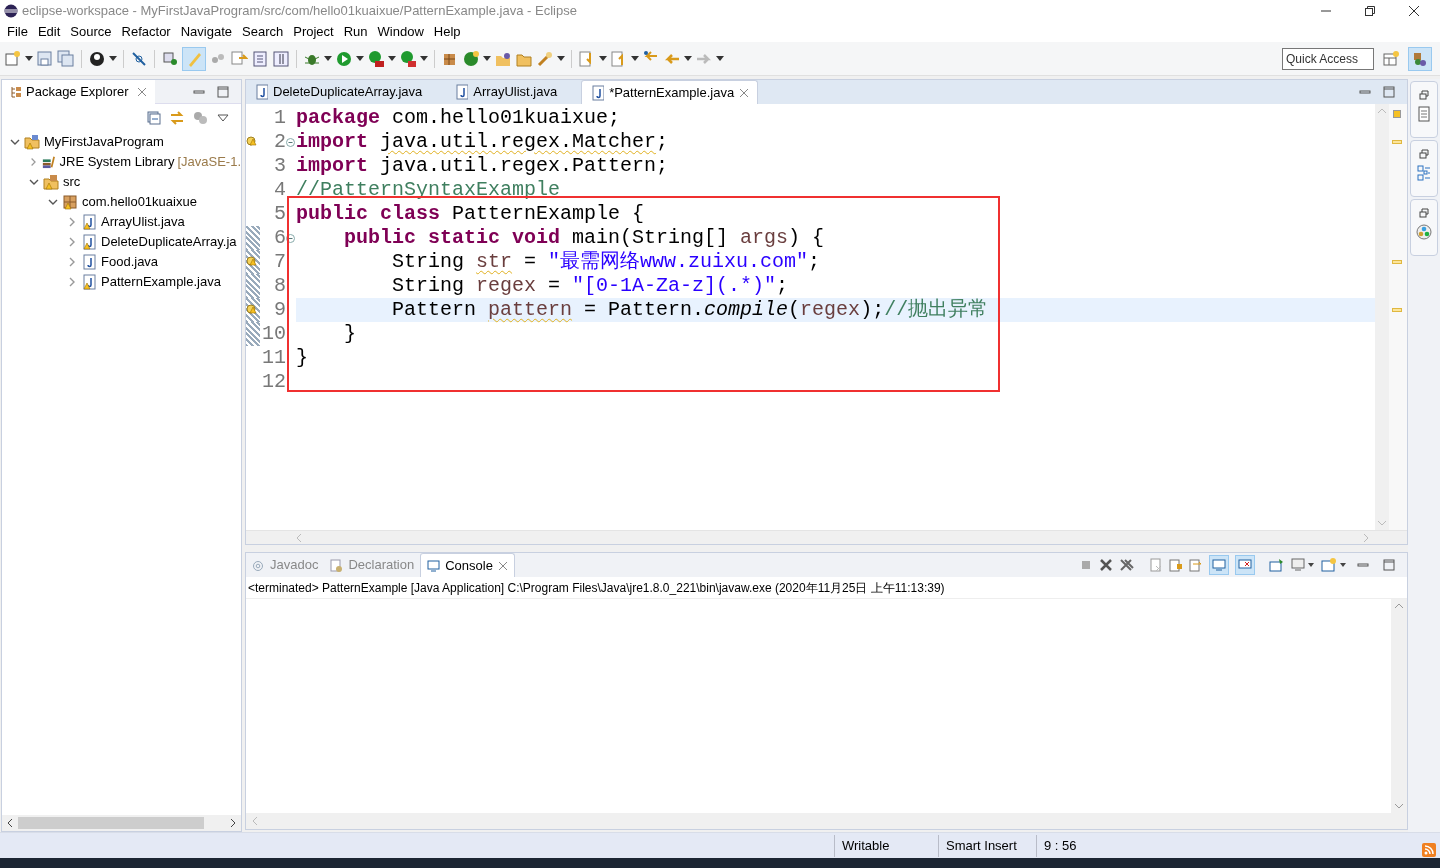 The height and width of the screenshot is (868, 1440). What do you see at coordinates (1106, 565) in the screenshot?
I see `remove-launch-icon` at bounding box center [1106, 565].